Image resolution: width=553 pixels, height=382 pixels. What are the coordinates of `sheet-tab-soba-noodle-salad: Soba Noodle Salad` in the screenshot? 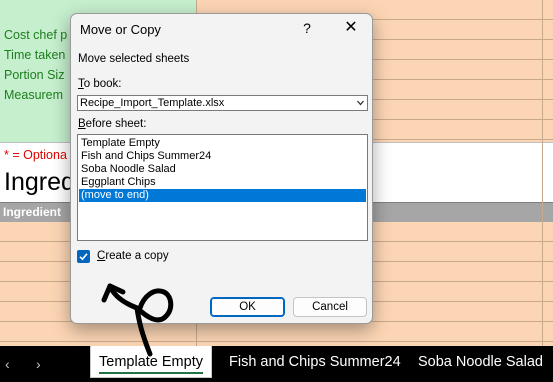 It's located at (480, 362).